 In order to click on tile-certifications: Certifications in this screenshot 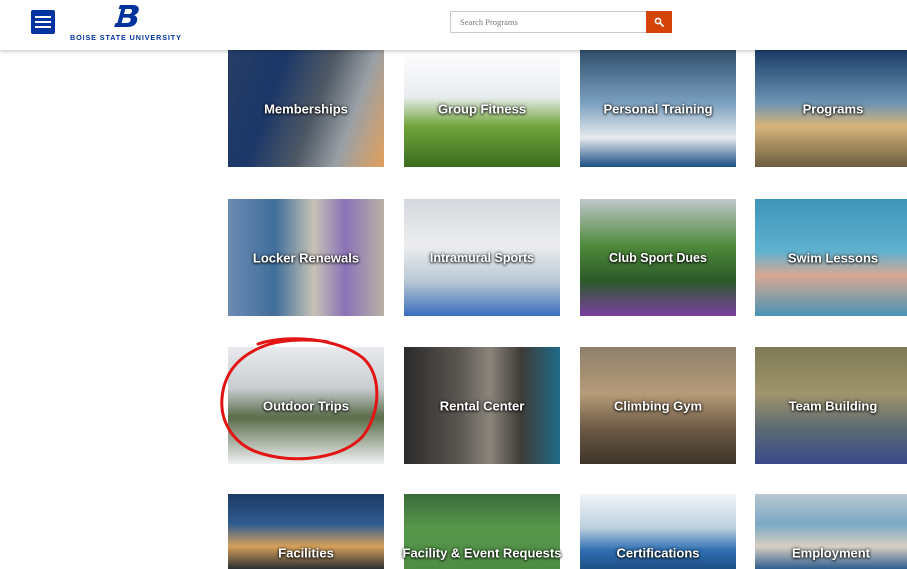, I will do `click(658, 531)`.